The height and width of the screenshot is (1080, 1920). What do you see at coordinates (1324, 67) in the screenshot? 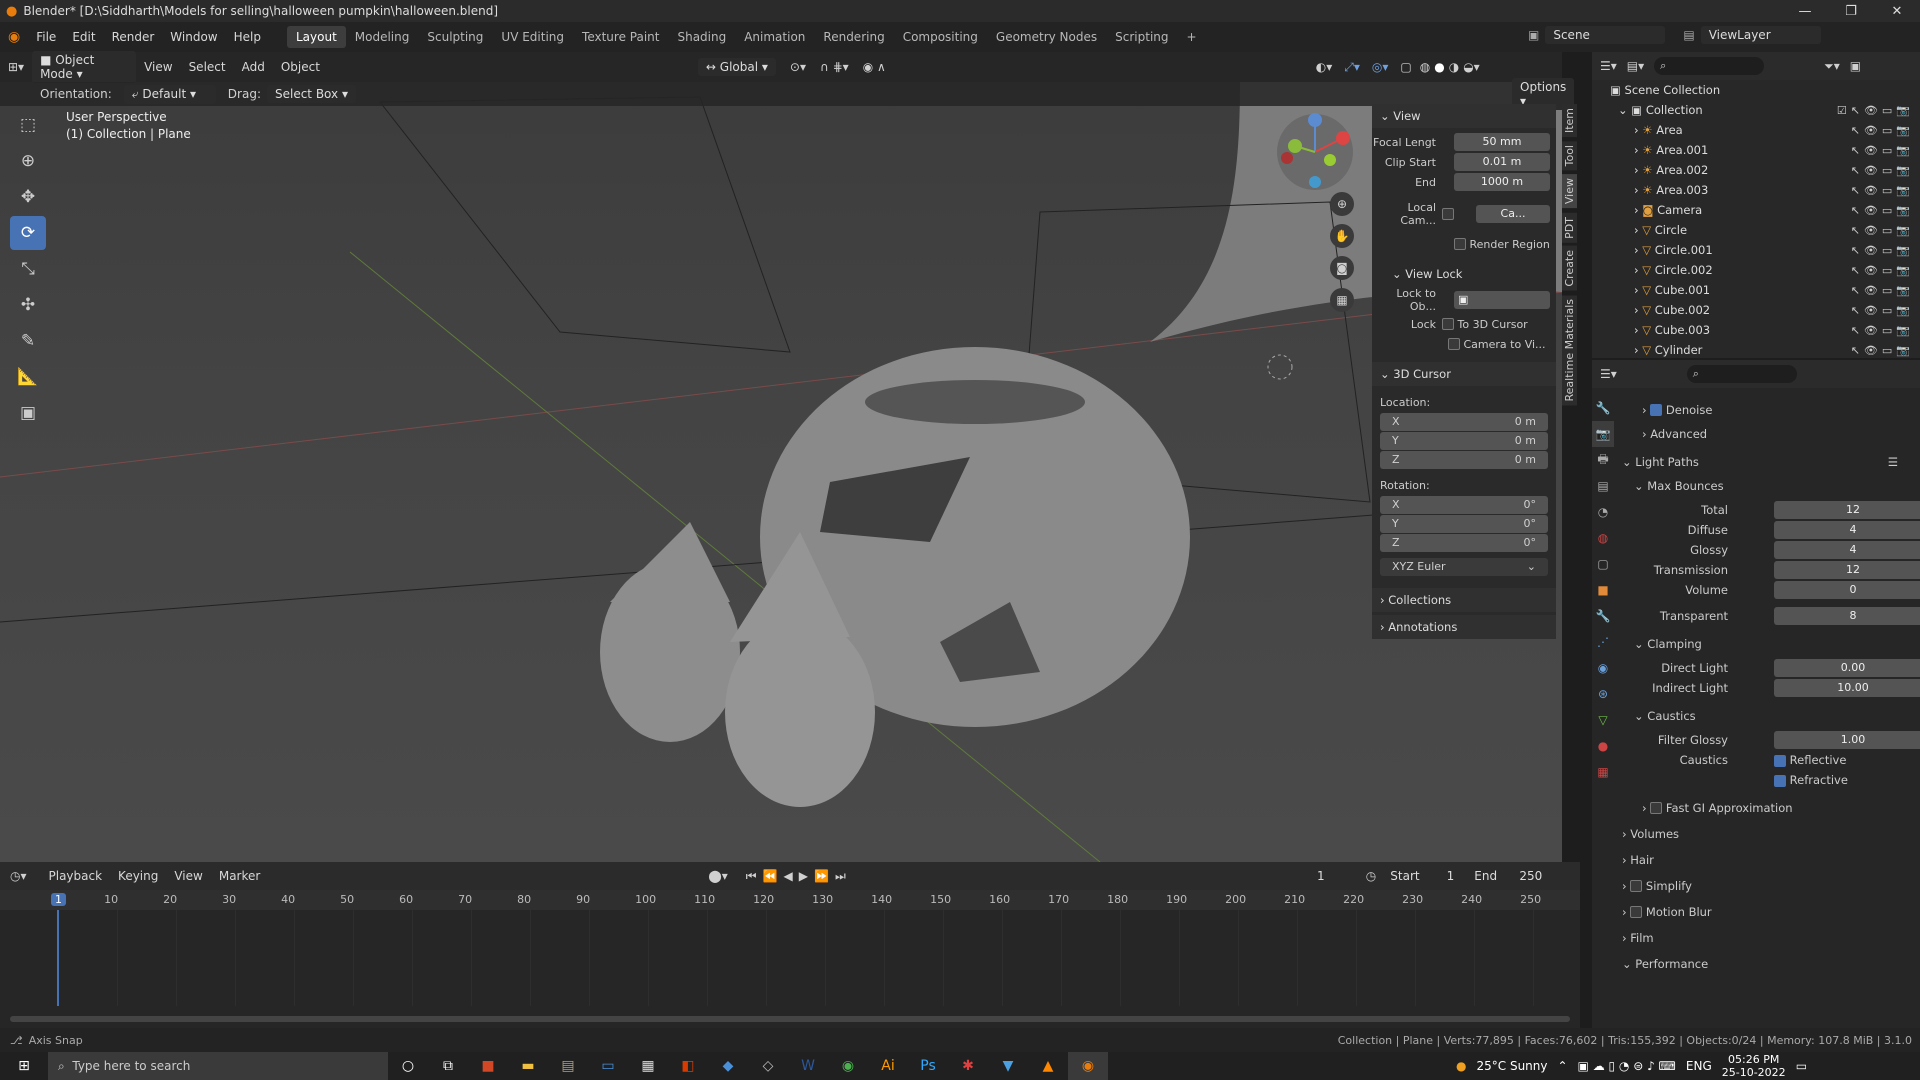
I see `visibility-icon: ◐▾` at bounding box center [1324, 67].